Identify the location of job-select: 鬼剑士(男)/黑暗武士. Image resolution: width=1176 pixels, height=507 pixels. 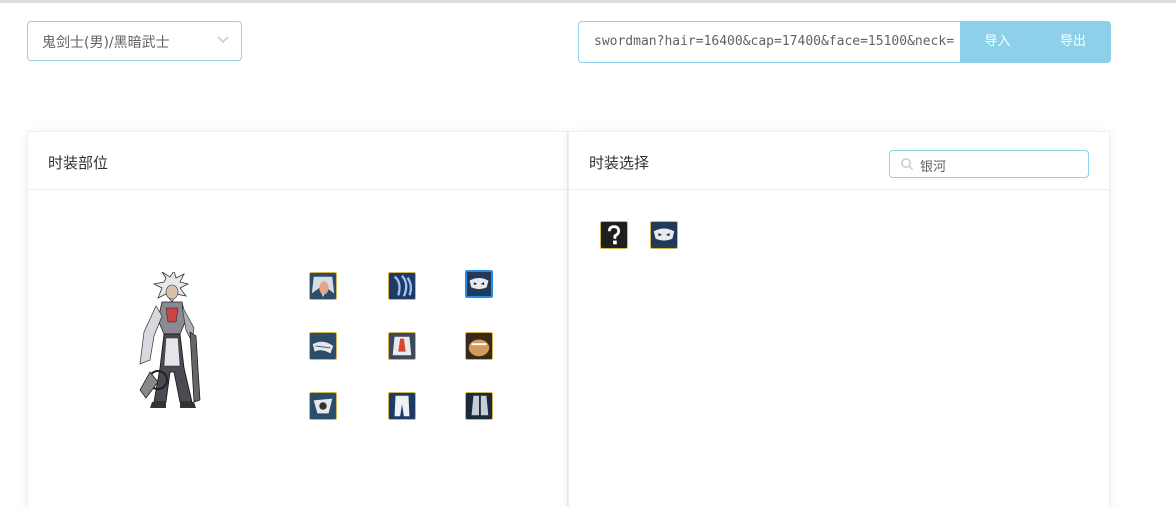
(134, 41).